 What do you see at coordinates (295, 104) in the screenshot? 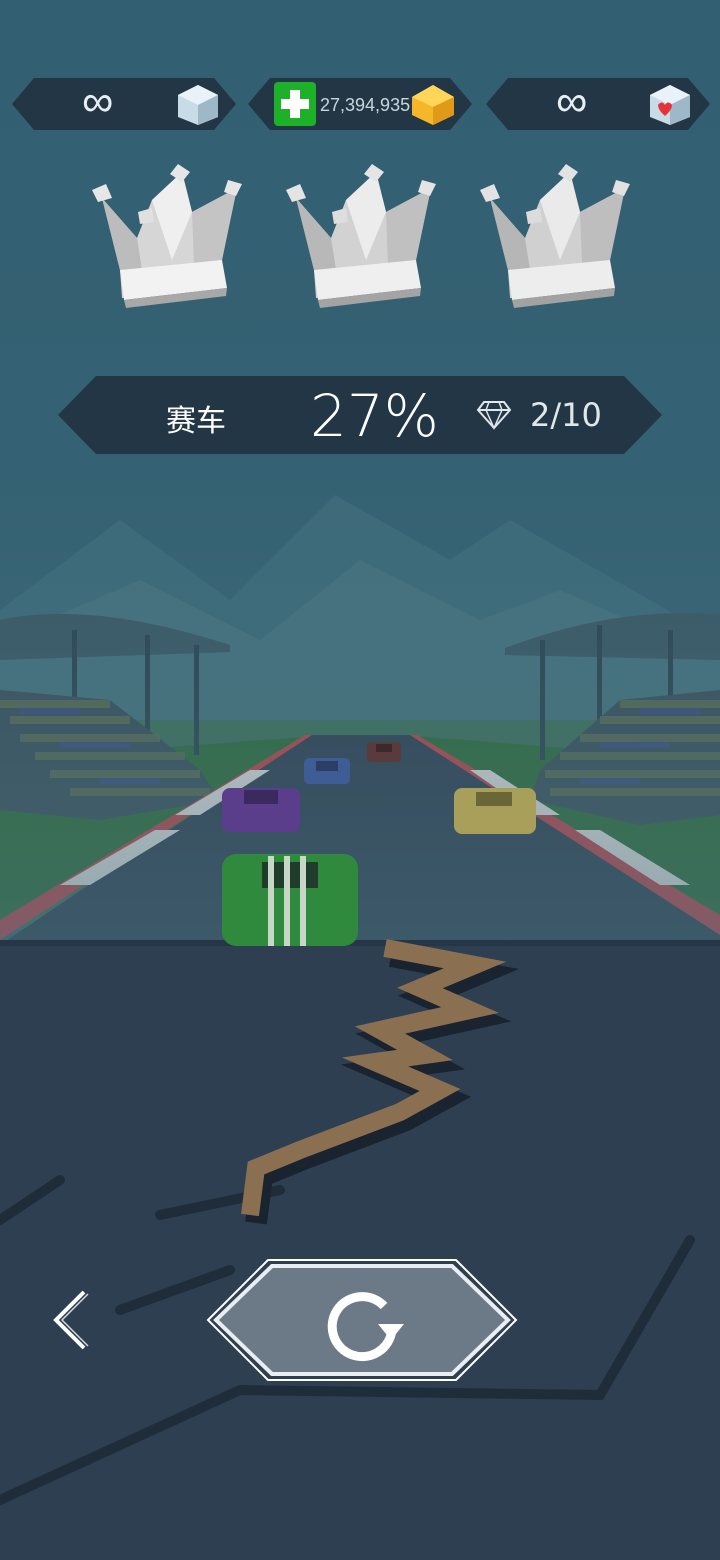
I see `green-plus-icon` at bounding box center [295, 104].